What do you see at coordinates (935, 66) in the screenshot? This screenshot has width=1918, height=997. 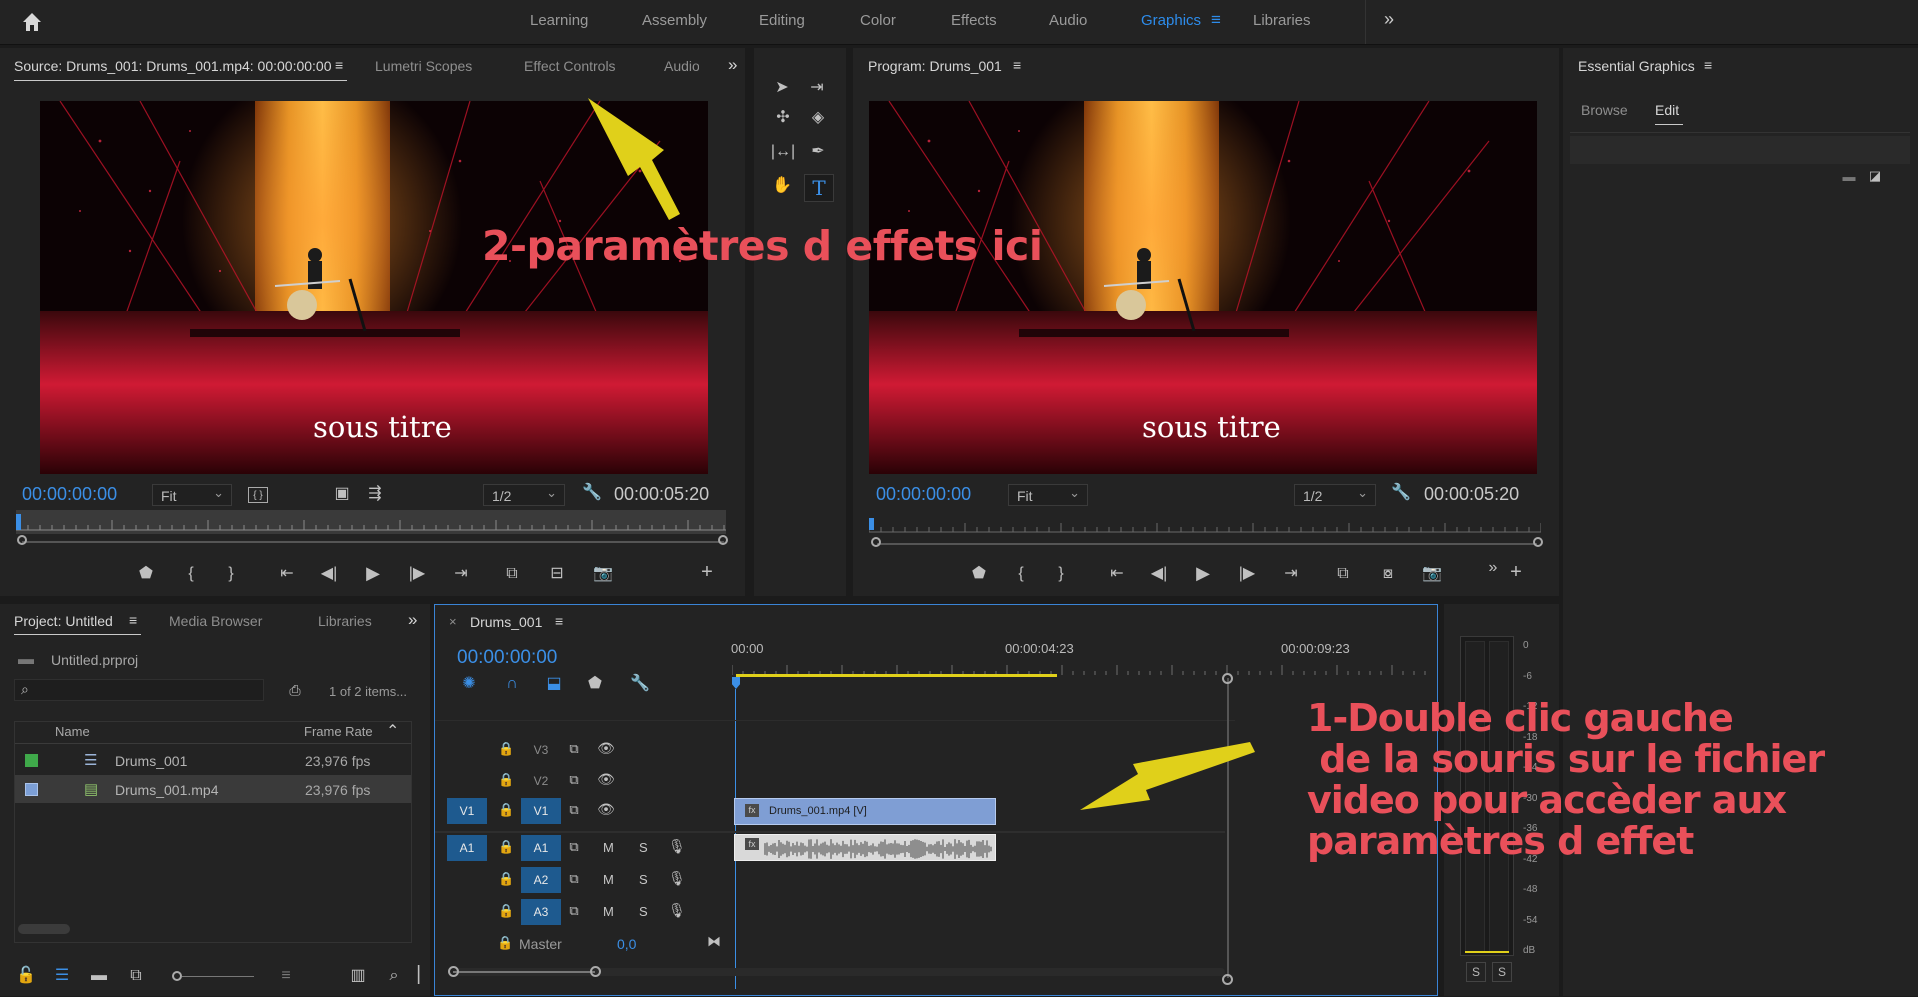 I see `tab-program: Program: Drums_001` at bounding box center [935, 66].